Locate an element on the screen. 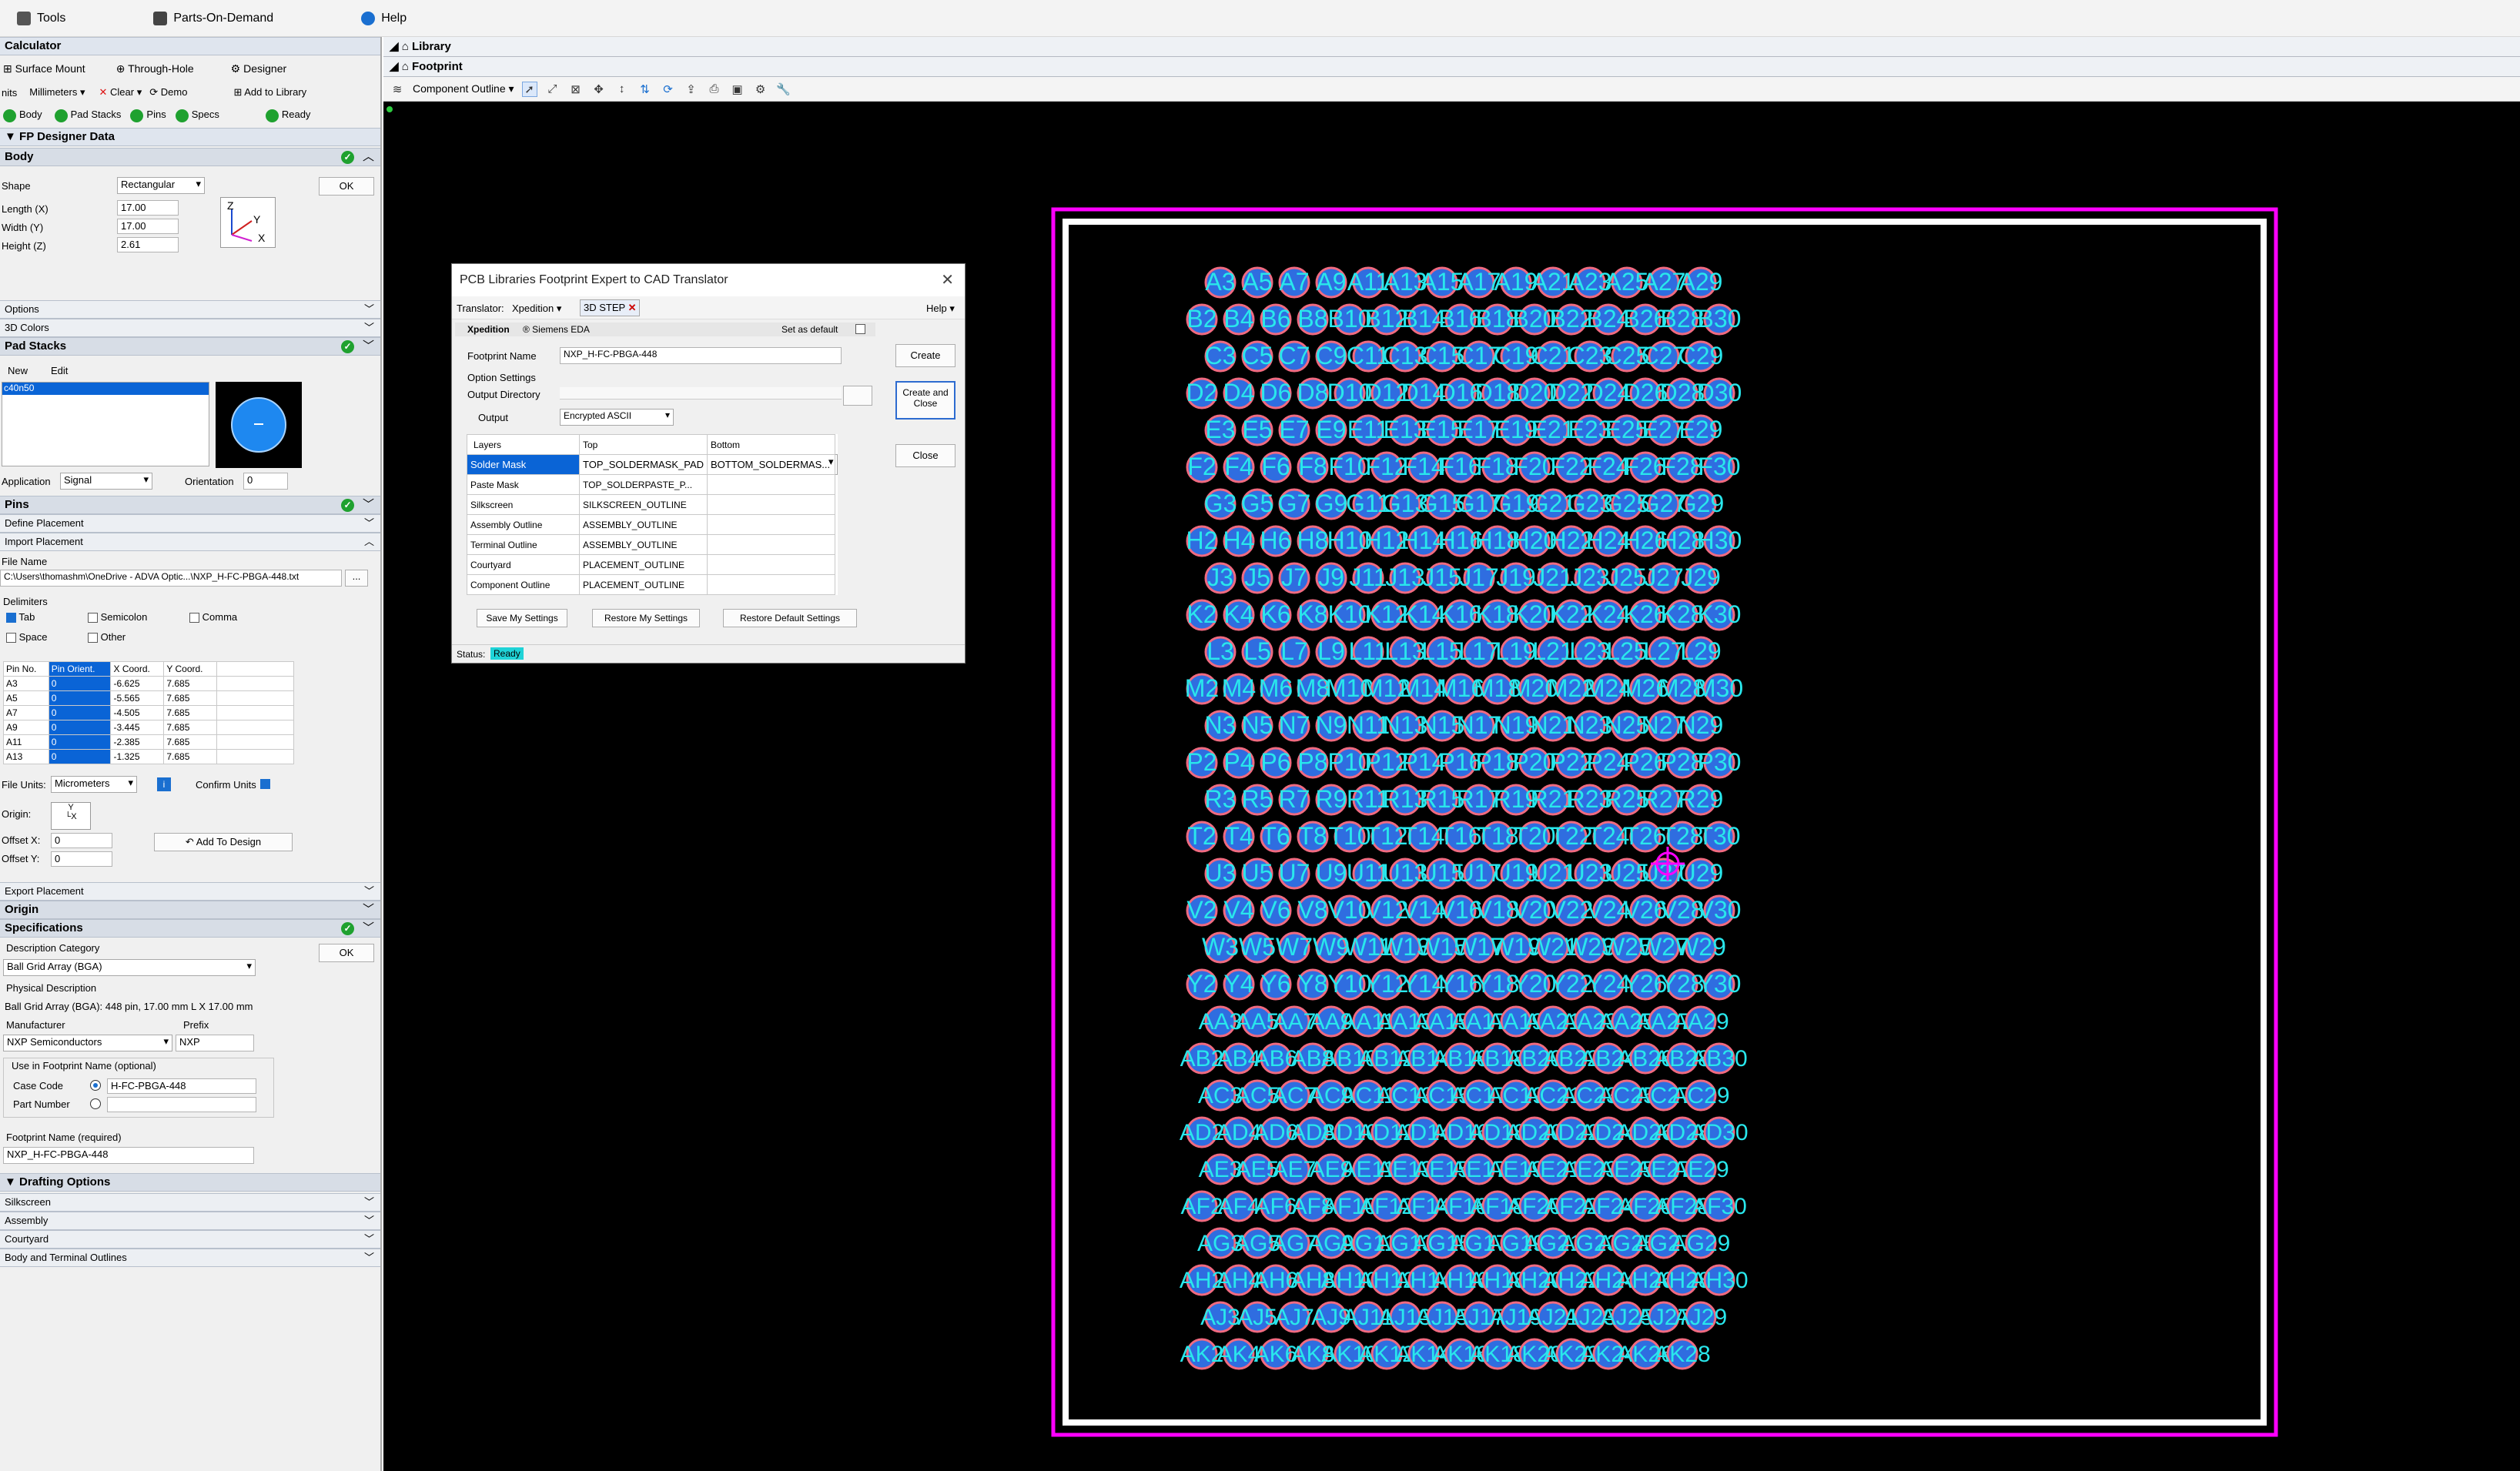 Image resolution: width=2520 pixels, height=1471 pixels. spec-ok-button: OK is located at coordinates (346, 953).